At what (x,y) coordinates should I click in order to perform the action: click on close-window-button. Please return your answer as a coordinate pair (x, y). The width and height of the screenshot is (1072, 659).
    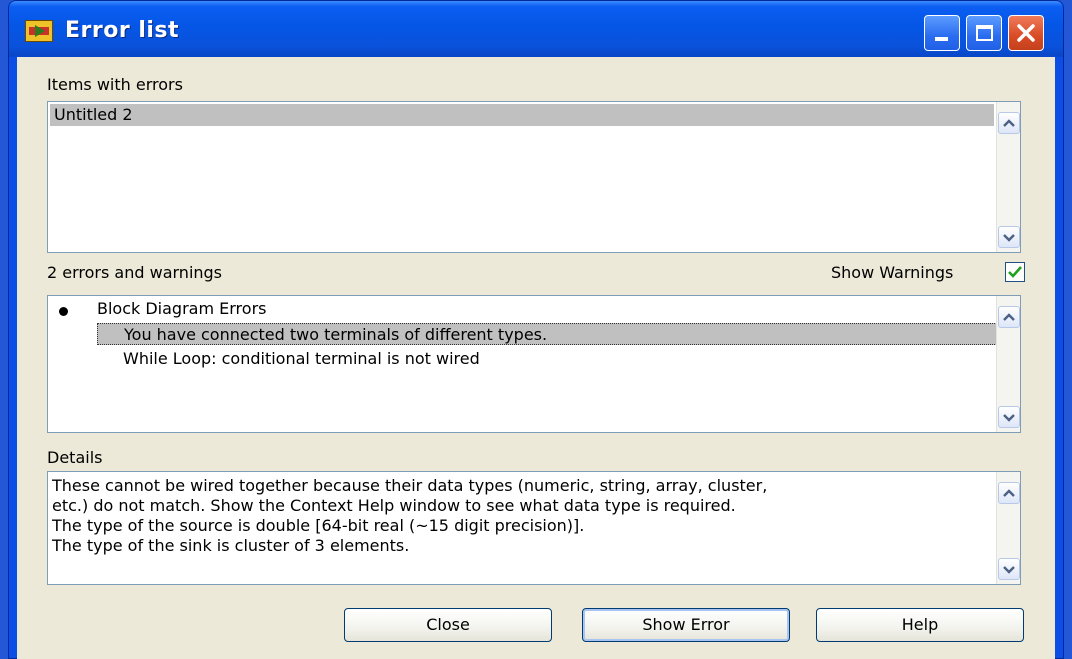
    Looking at the image, I should click on (1026, 33).